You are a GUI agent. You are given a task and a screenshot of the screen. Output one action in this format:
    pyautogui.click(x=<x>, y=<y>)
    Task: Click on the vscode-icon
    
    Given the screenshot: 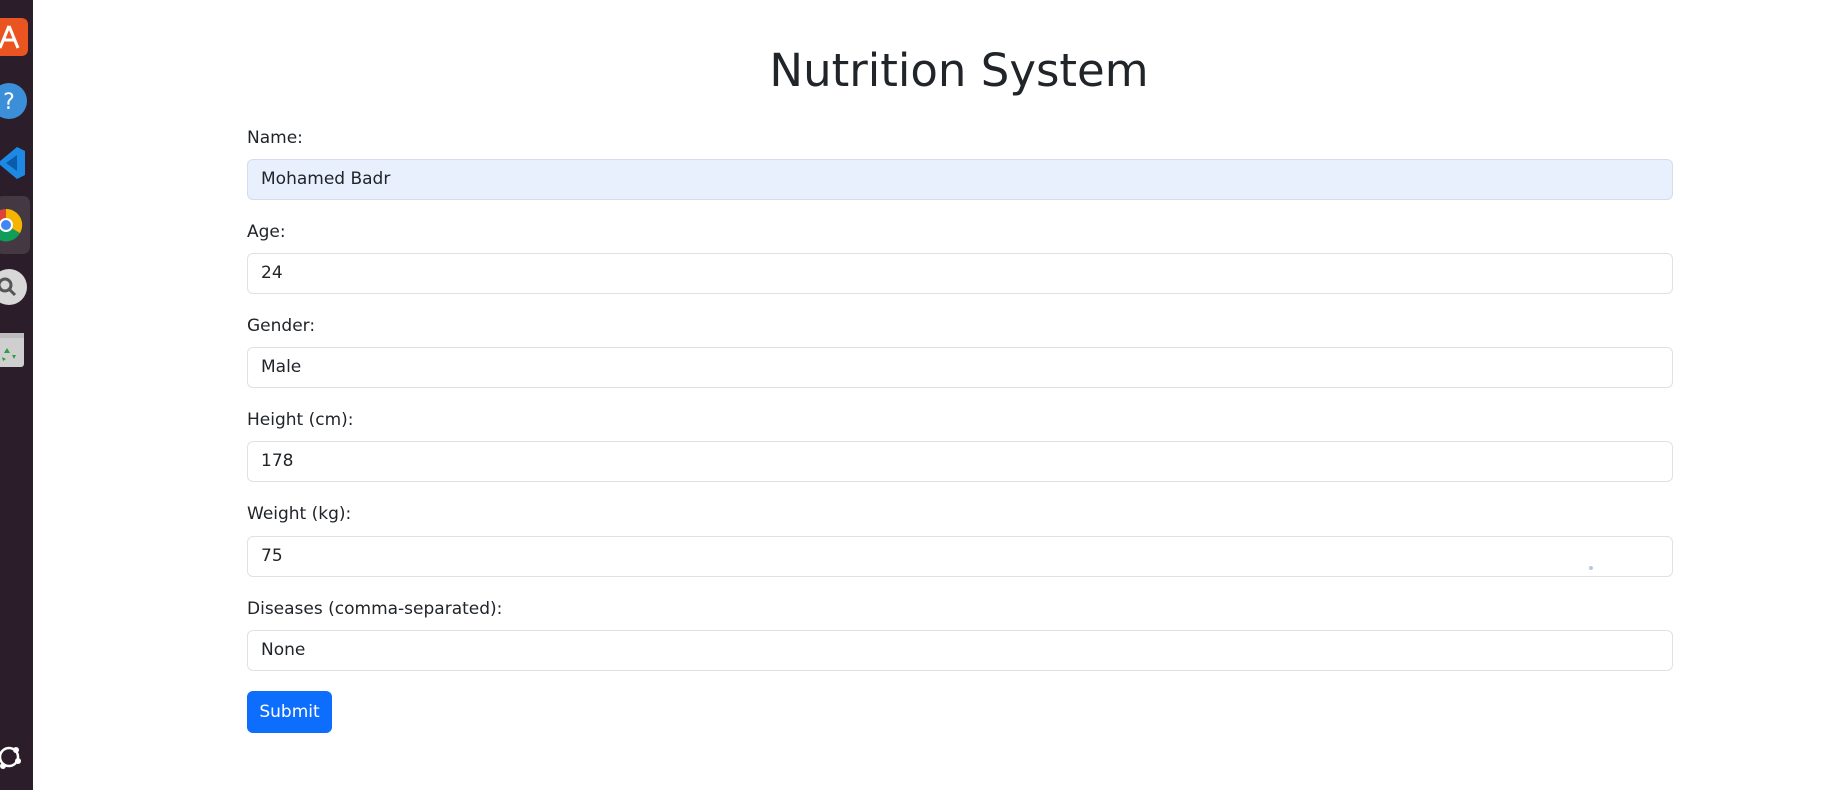 What is the action you would take?
    pyautogui.click(x=14, y=163)
    